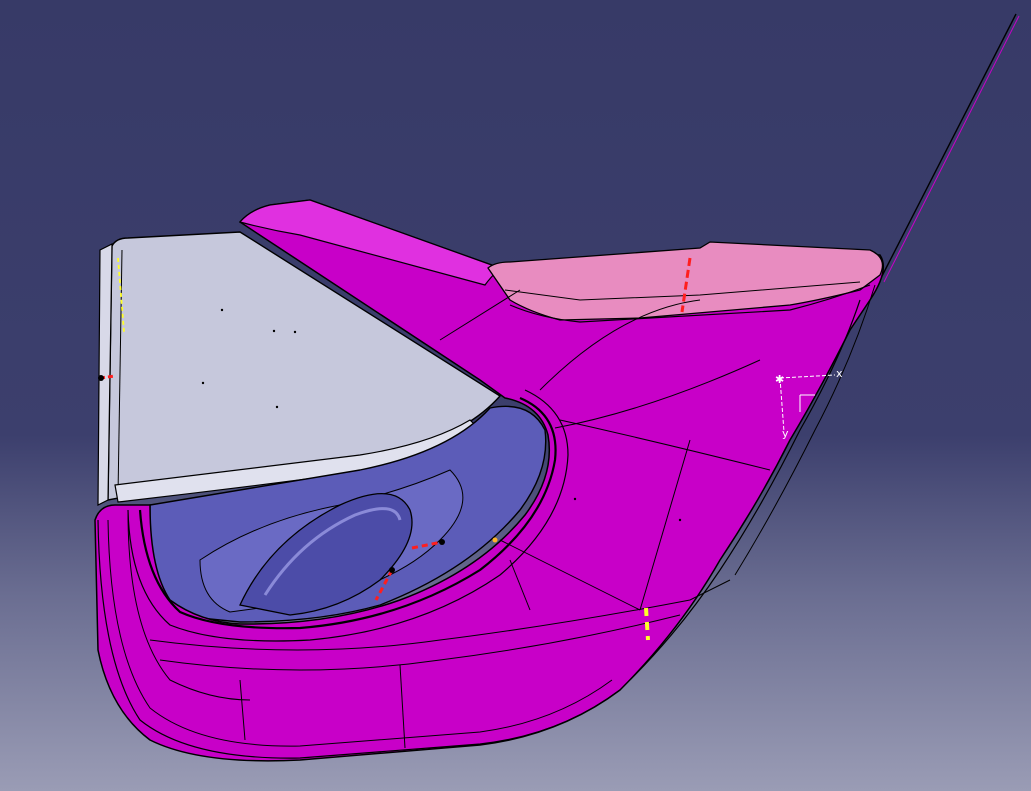 The height and width of the screenshot is (791, 1031). What do you see at coordinates (839, 373) in the screenshot?
I see `x-axis-label: x` at bounding box center [839, 373].